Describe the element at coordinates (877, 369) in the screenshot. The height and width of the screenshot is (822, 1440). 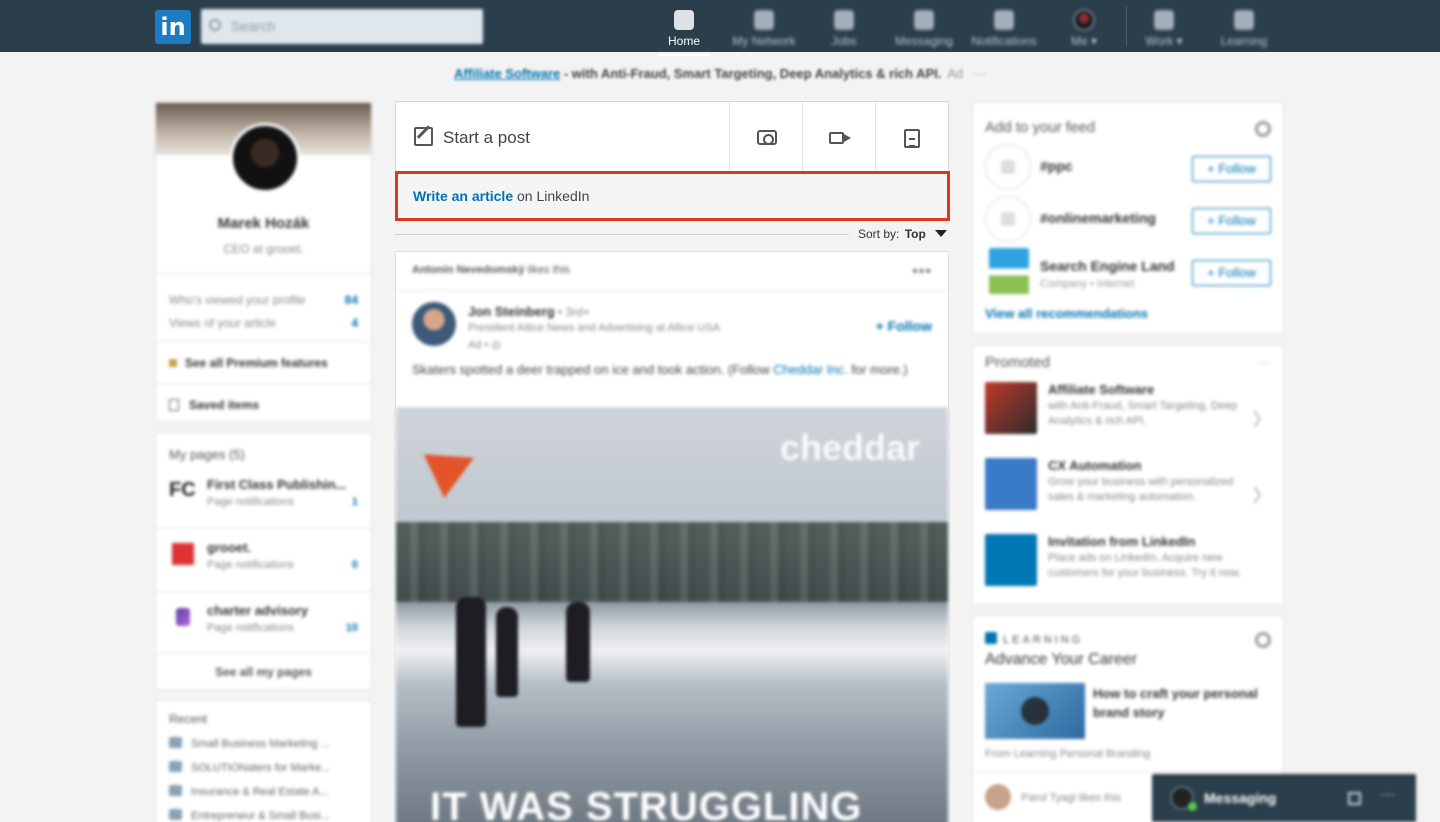
I see `post-text-end: for more.)` at that location.